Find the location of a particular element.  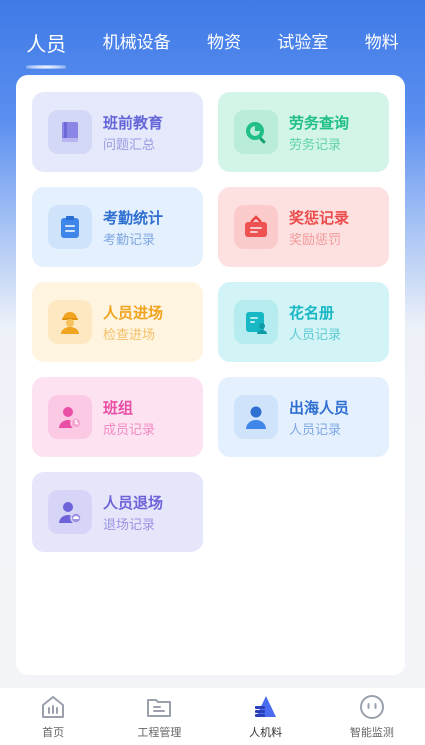

card-personnel-entry: 人员进场 检查进场 is located at coordinates (117, 322).